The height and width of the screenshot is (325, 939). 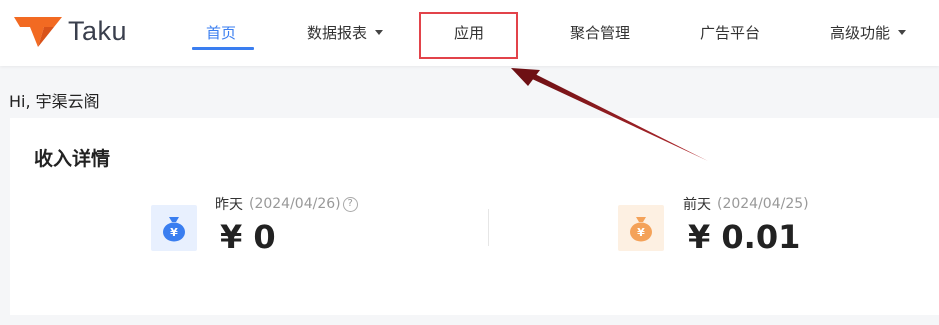 I want to click on arrowhead-icon, so click(x=525, y=77).